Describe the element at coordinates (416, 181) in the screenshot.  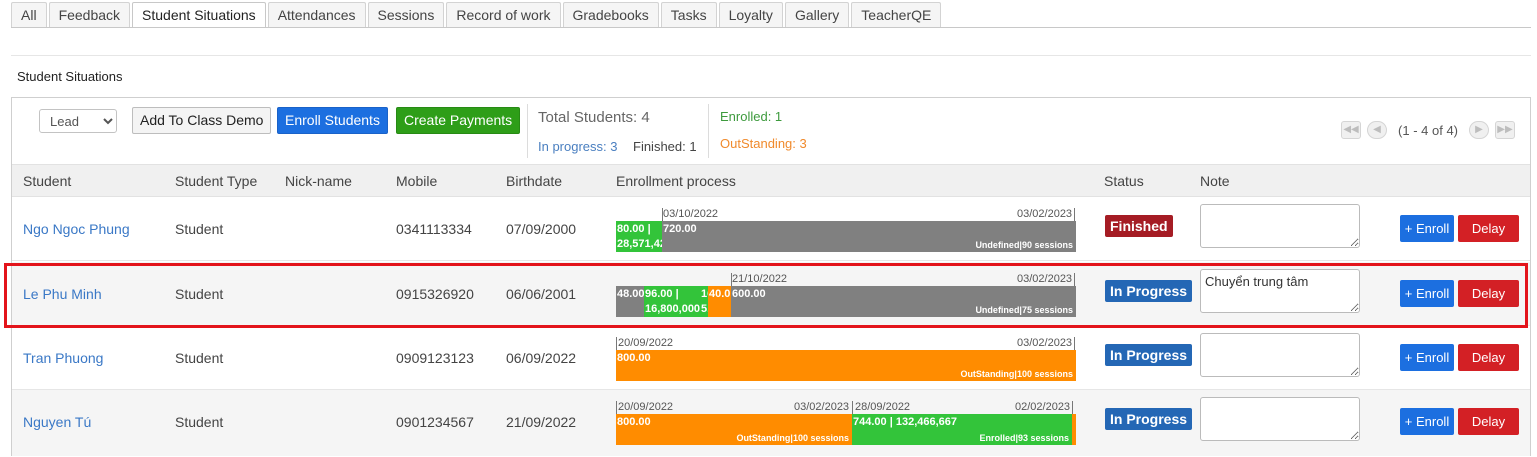
I see `col-mobile: Mobile` at that location.